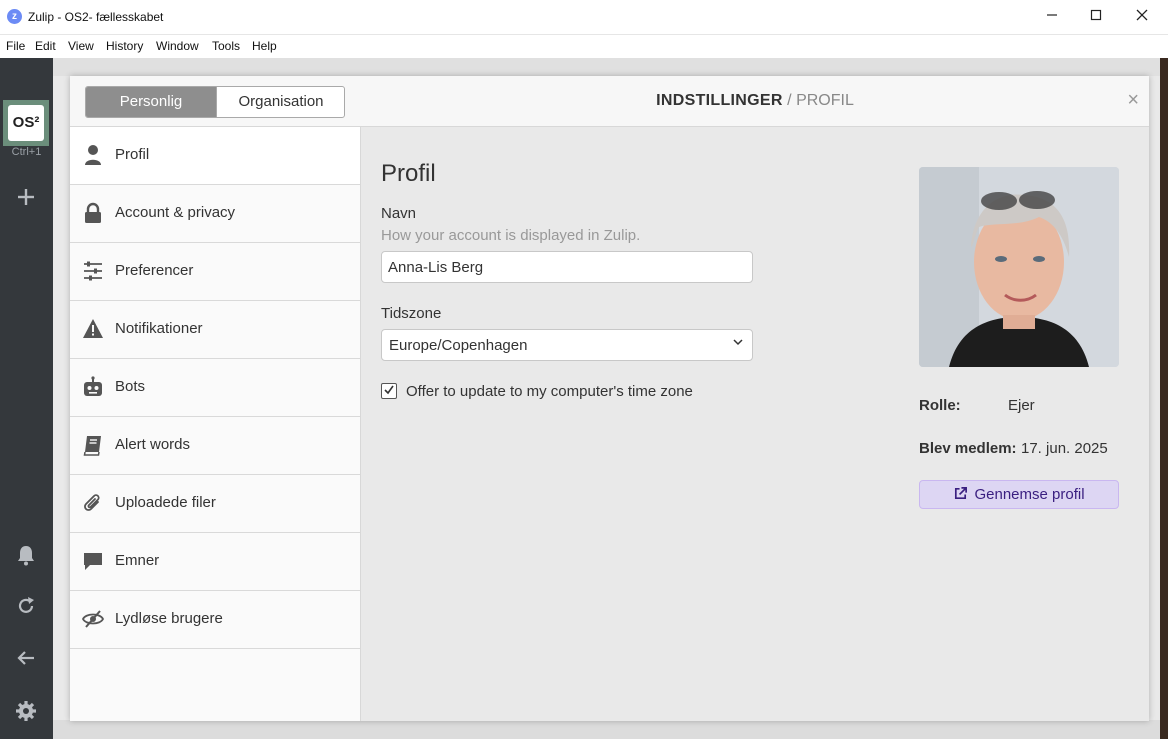 Image resolution: width=1168 pixels, height=739 pixels. I want to click on chevron-down-icon, so click(738, 343).